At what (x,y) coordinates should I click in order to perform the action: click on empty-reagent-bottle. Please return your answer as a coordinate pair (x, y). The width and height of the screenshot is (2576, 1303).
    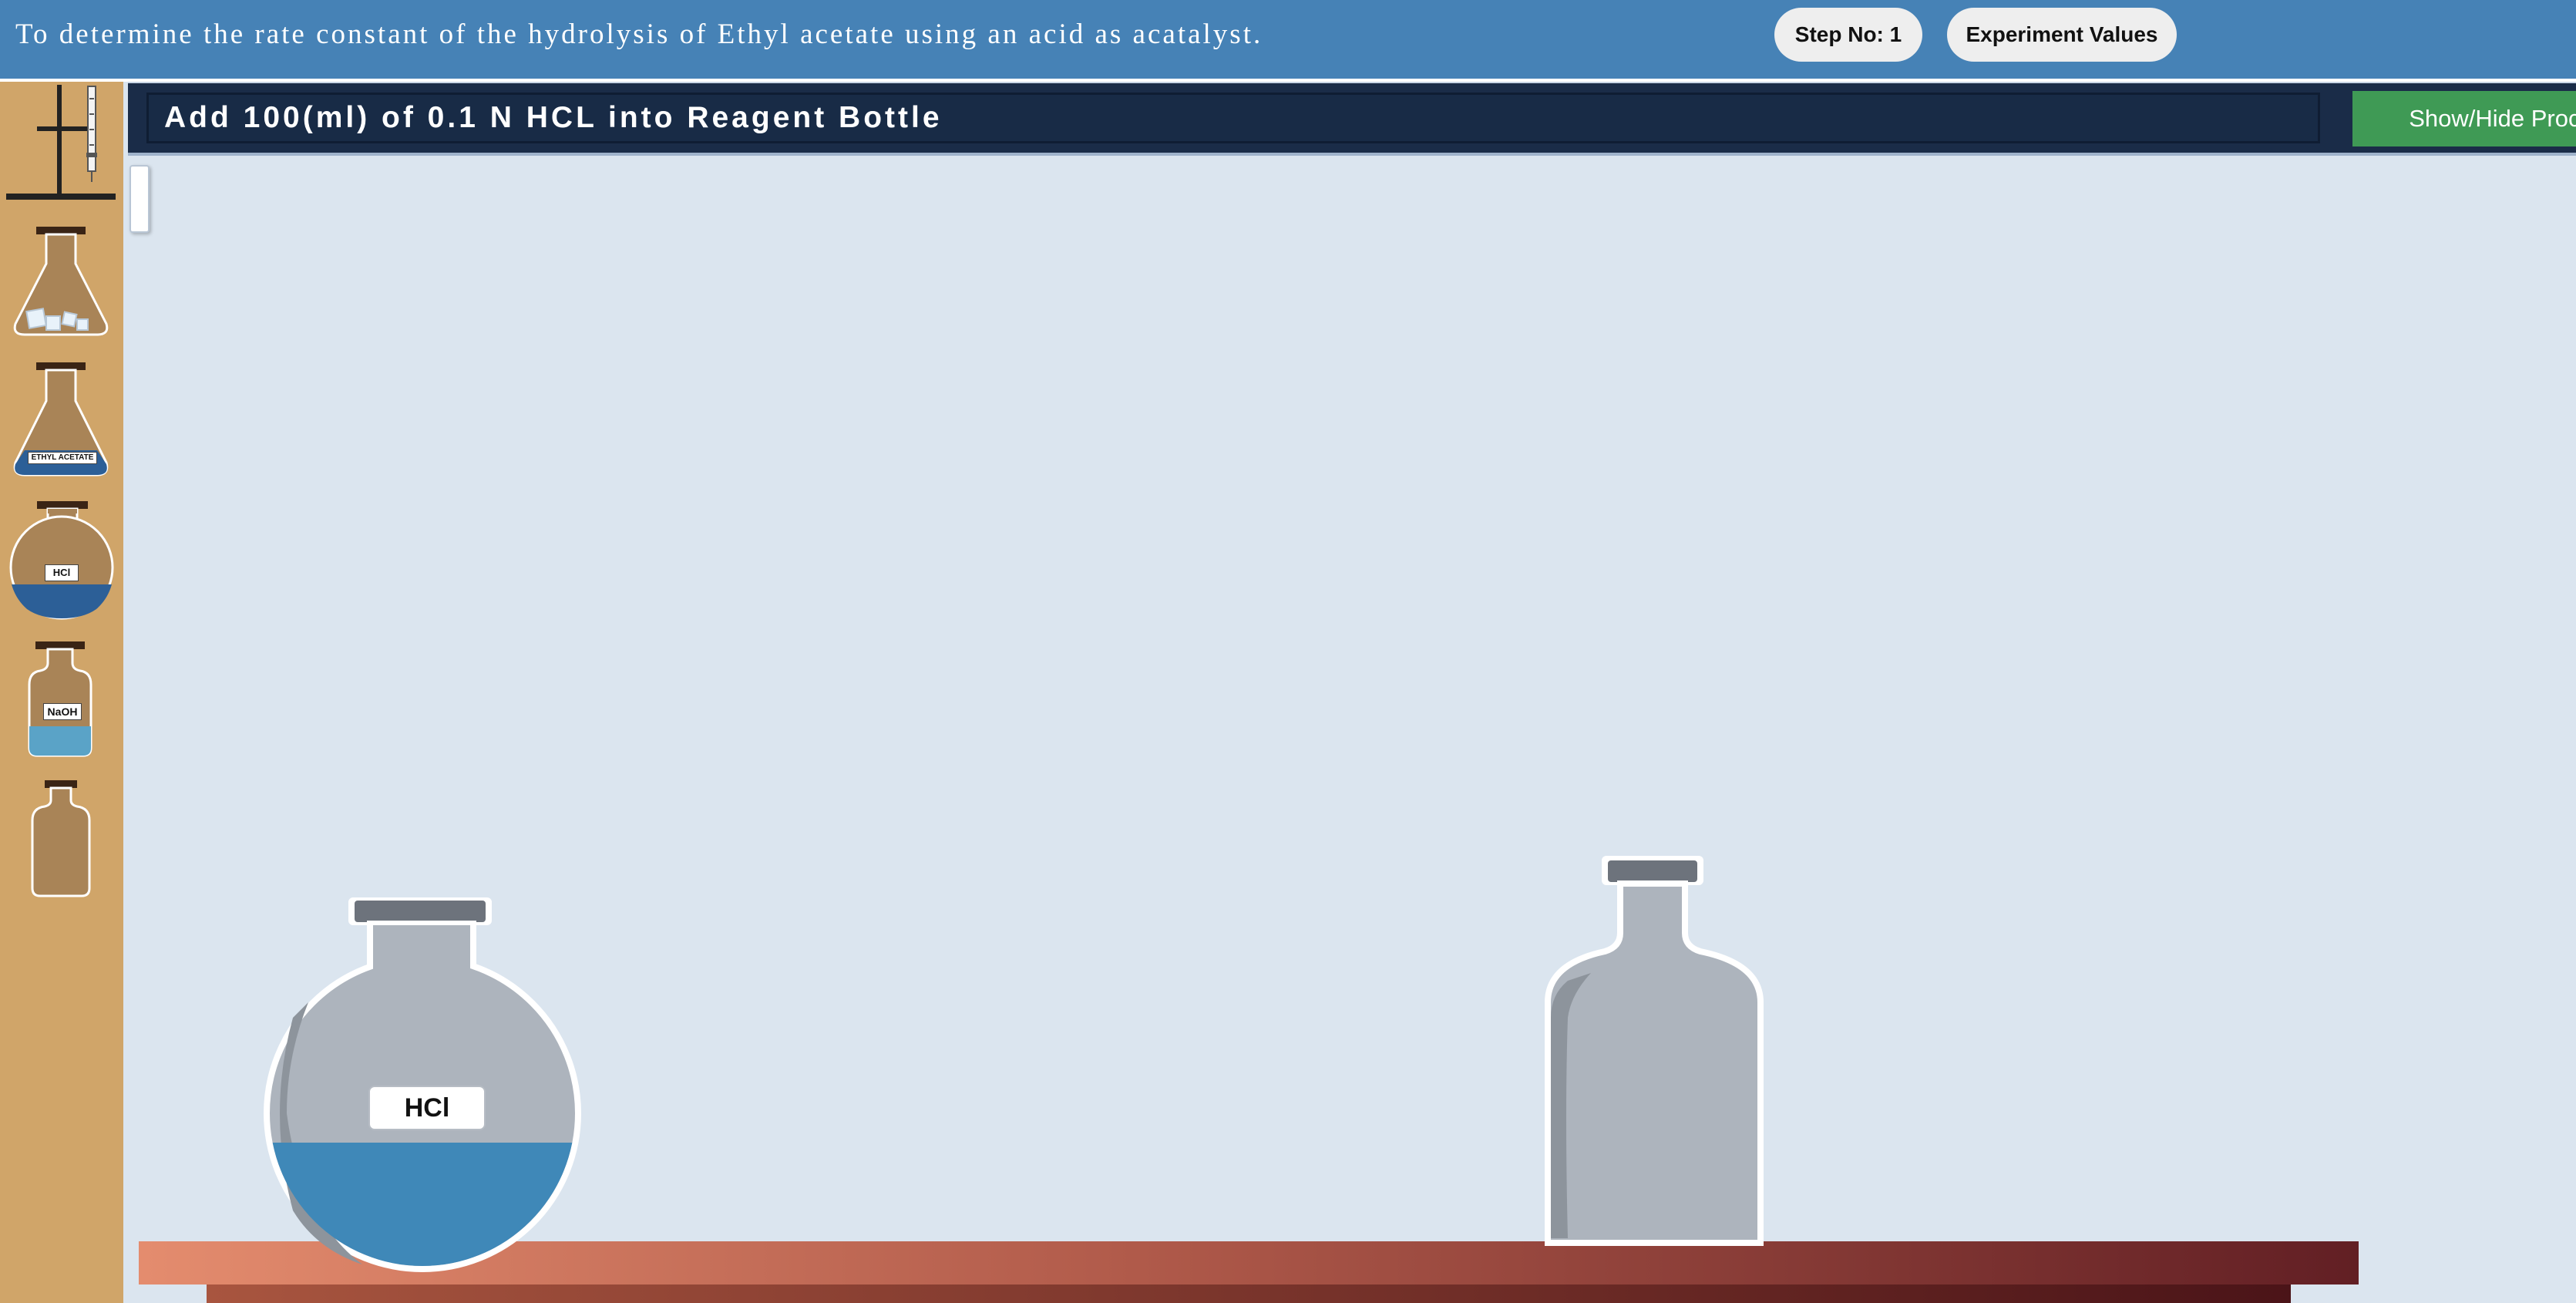
    Looking at the image, I should click on (1654, 1051).